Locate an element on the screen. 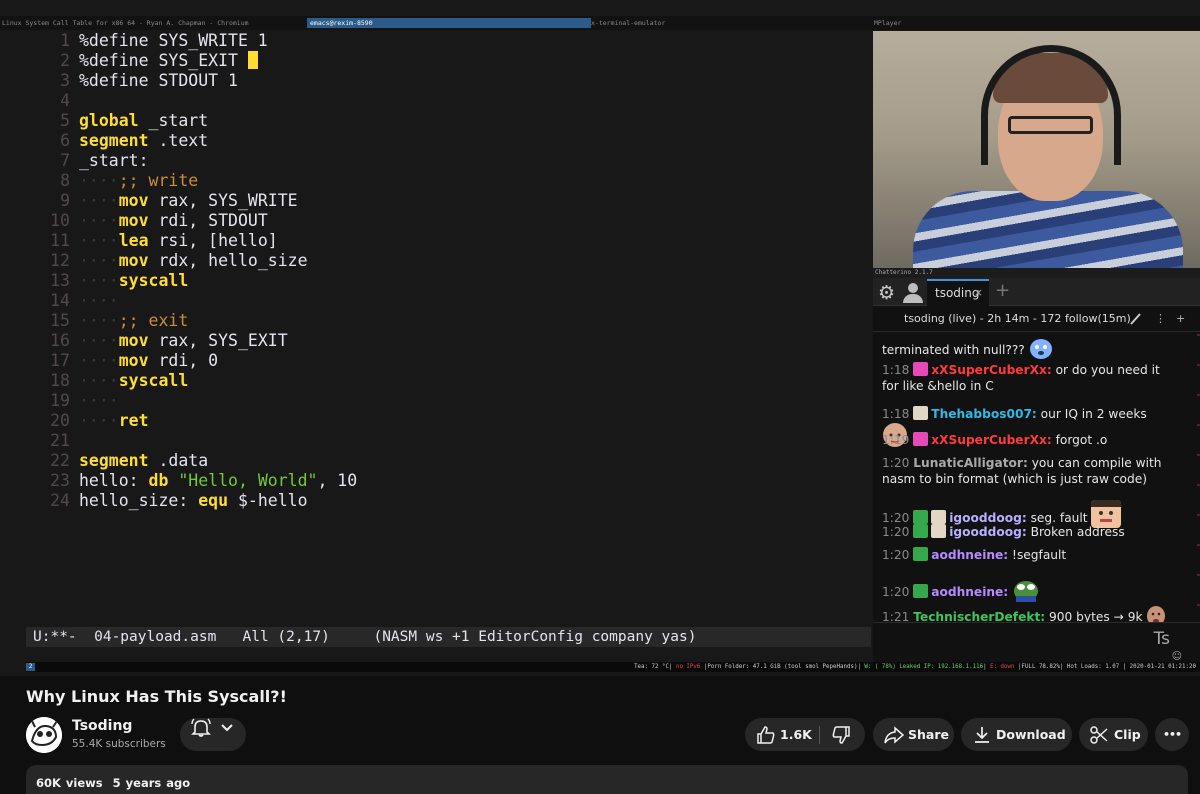  line-code: ····mov rdx, hello_size is located at coordinates (189, 260).